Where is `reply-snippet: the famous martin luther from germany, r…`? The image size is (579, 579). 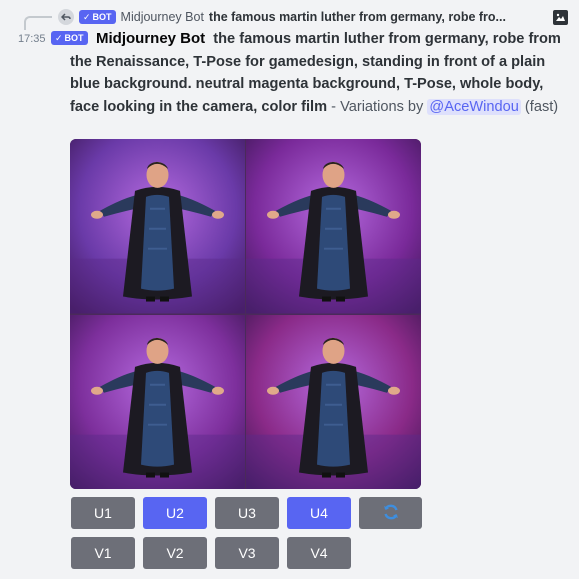 reply-snippet: the famous martin luther from germany, r… is located at coordinates (374, 17).